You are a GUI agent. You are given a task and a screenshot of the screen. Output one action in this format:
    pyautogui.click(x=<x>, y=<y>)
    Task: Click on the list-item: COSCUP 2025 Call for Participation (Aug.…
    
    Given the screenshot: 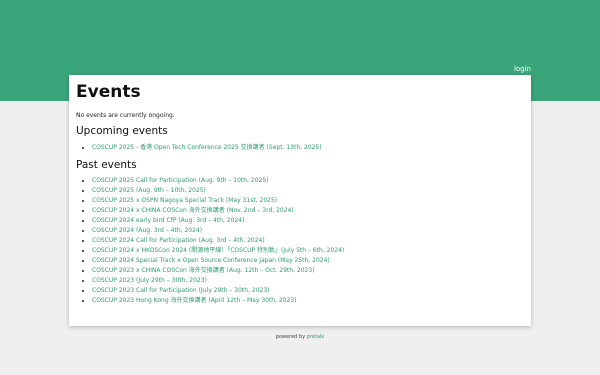 What is the action you would take?
    pyautogui.click(x=308, y=181)
    